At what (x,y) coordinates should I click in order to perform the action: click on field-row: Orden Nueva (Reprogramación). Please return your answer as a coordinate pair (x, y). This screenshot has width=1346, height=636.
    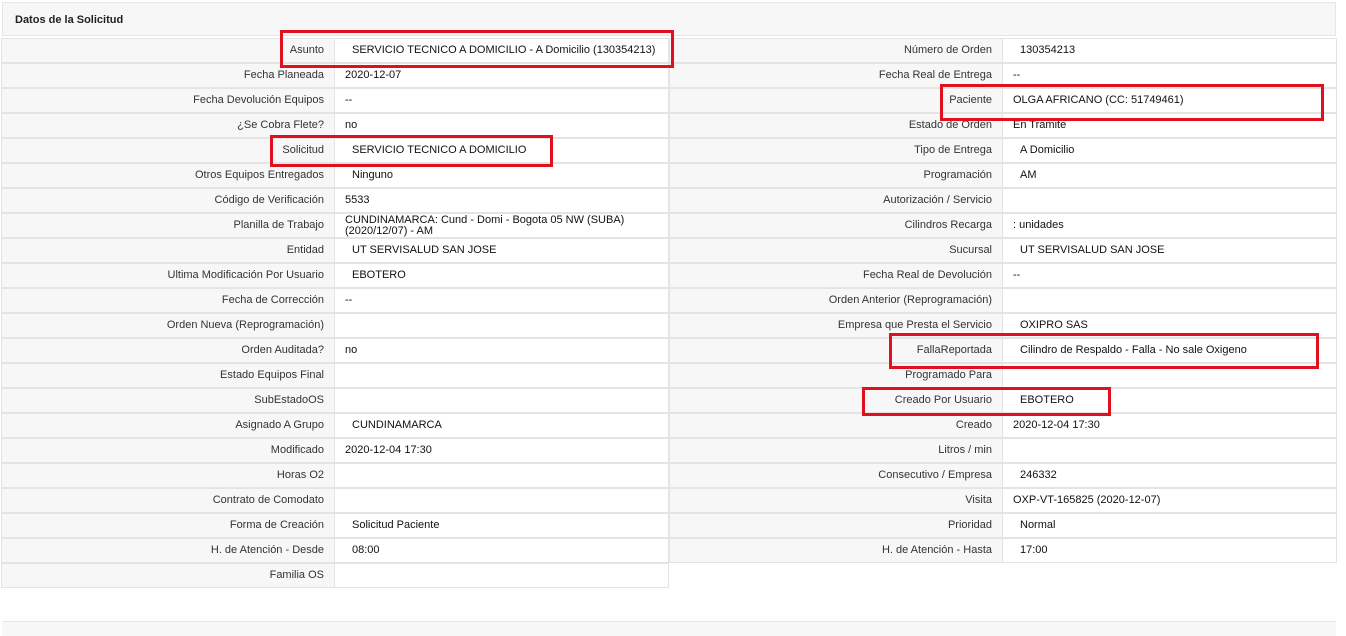
    Looking at the image, I should click on (335, 325).